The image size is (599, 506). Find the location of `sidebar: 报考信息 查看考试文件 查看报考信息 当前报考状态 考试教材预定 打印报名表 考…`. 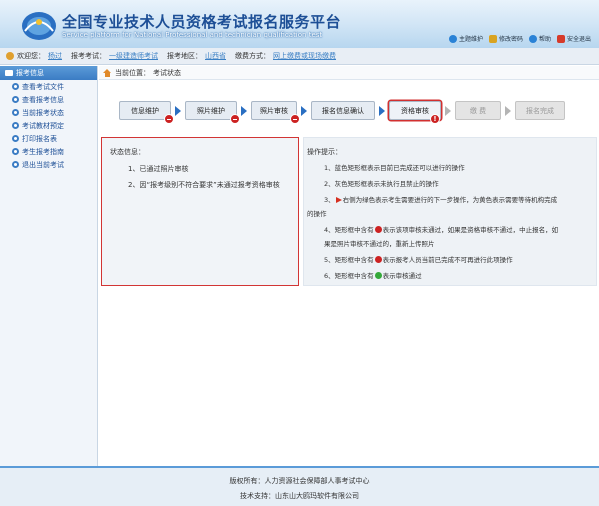

sidebar: 报考信息 查看考试文件 查看报考信息 当前报考状态 考试教材预定 打印报名表 考… is located at coordinates (49, 266).